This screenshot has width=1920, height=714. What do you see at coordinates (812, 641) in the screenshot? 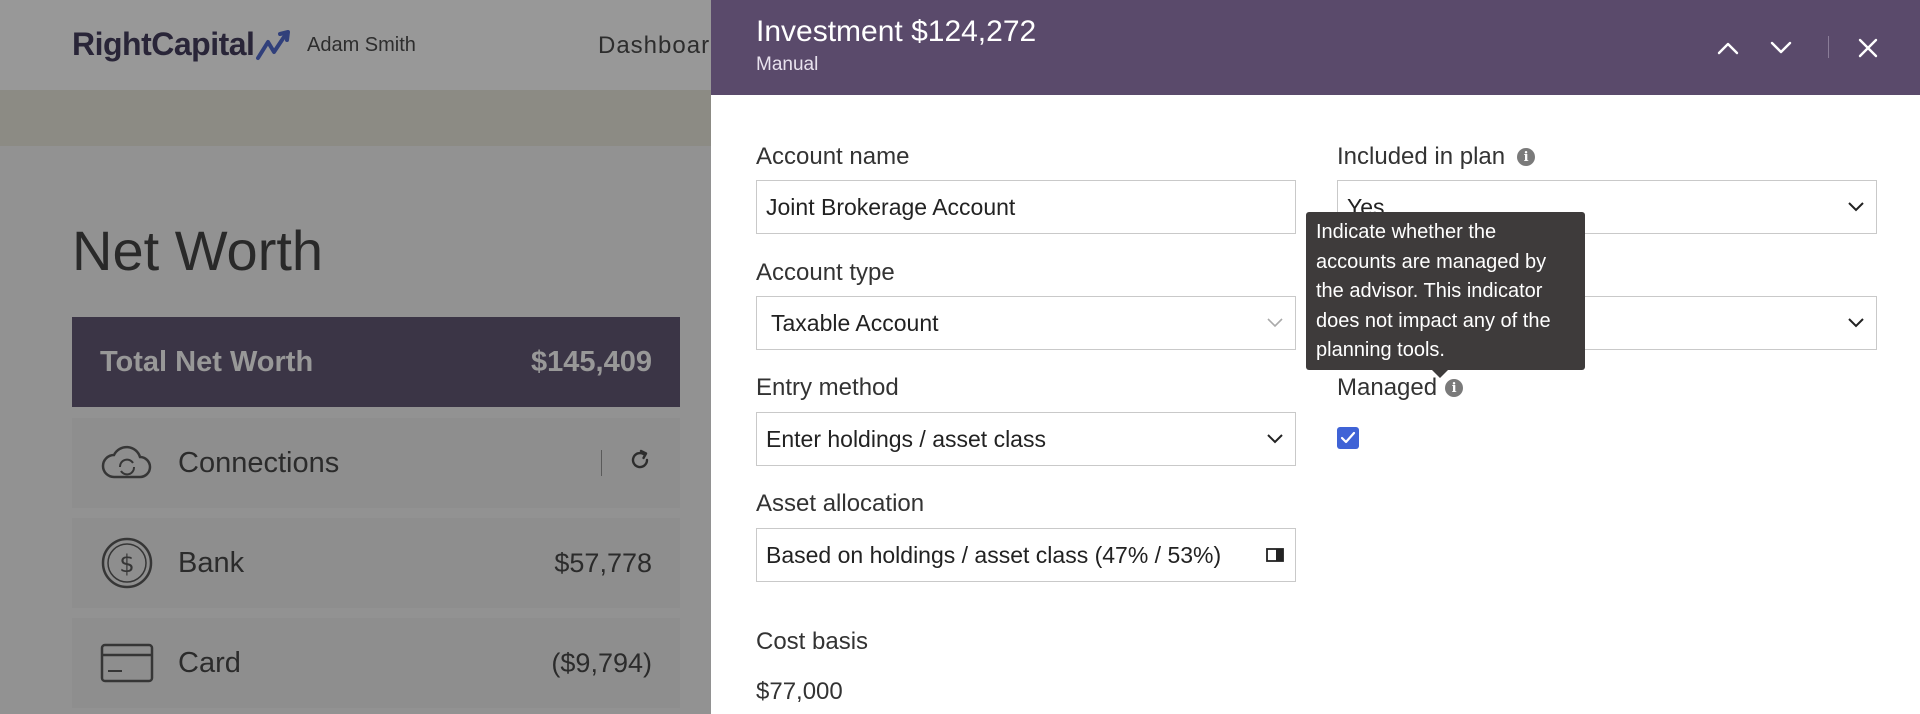
I see `cost-basis-label: Cost basis` at bounding box center [812, 641].